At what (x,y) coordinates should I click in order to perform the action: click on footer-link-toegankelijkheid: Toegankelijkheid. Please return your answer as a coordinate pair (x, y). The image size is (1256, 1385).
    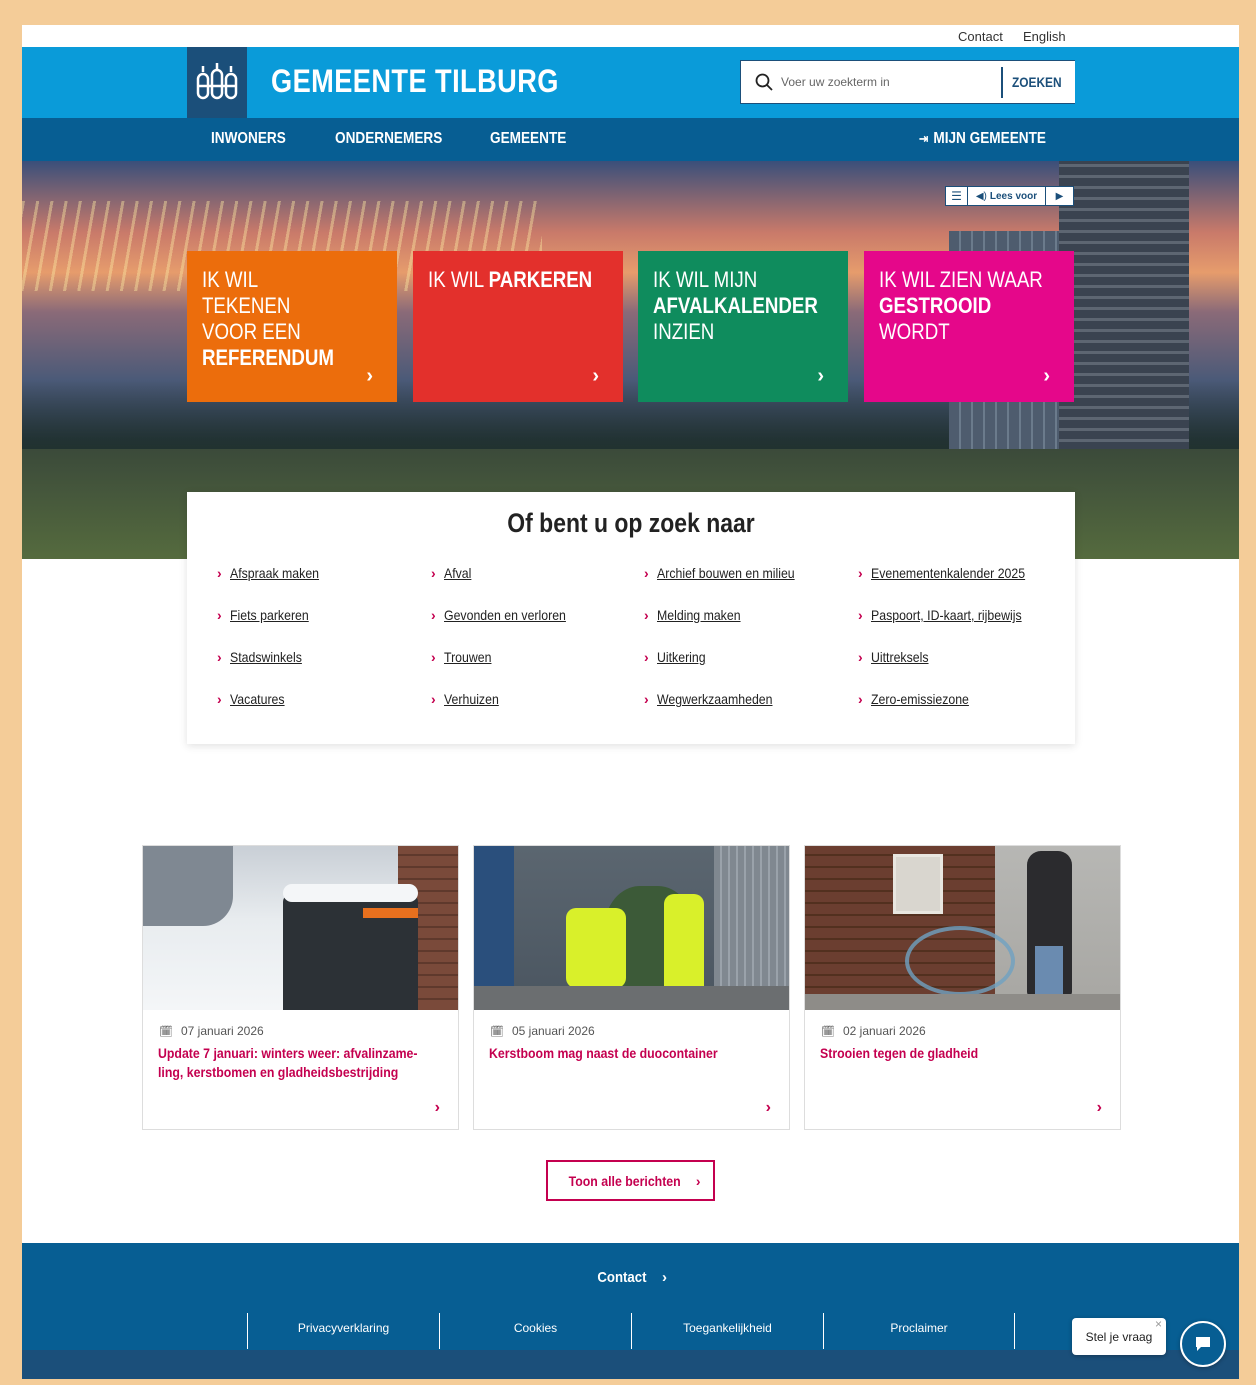
    Looking at the image, I should click on (727, 1331).